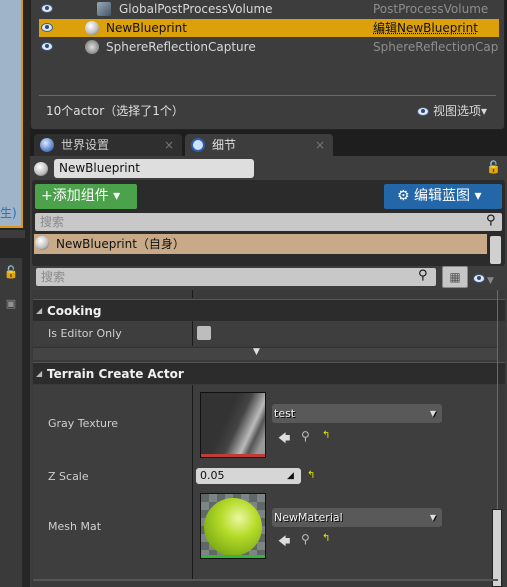 This screenshot has width=507, height=587. What do you see at coordinates (146, 28) in the screenshot?
I see `outliner-row-name: NewBlueprint` at bounding box center [146, 28].